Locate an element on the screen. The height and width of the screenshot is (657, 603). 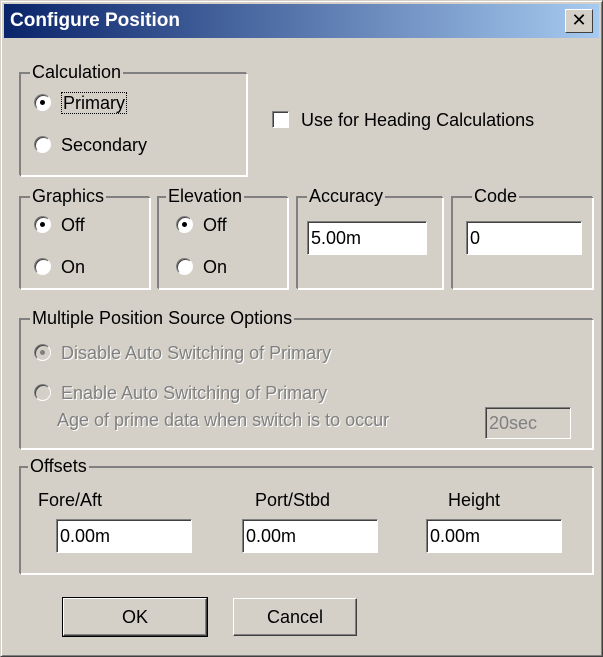
radio-enable-auto-switching is located at coordinates (42, 392).